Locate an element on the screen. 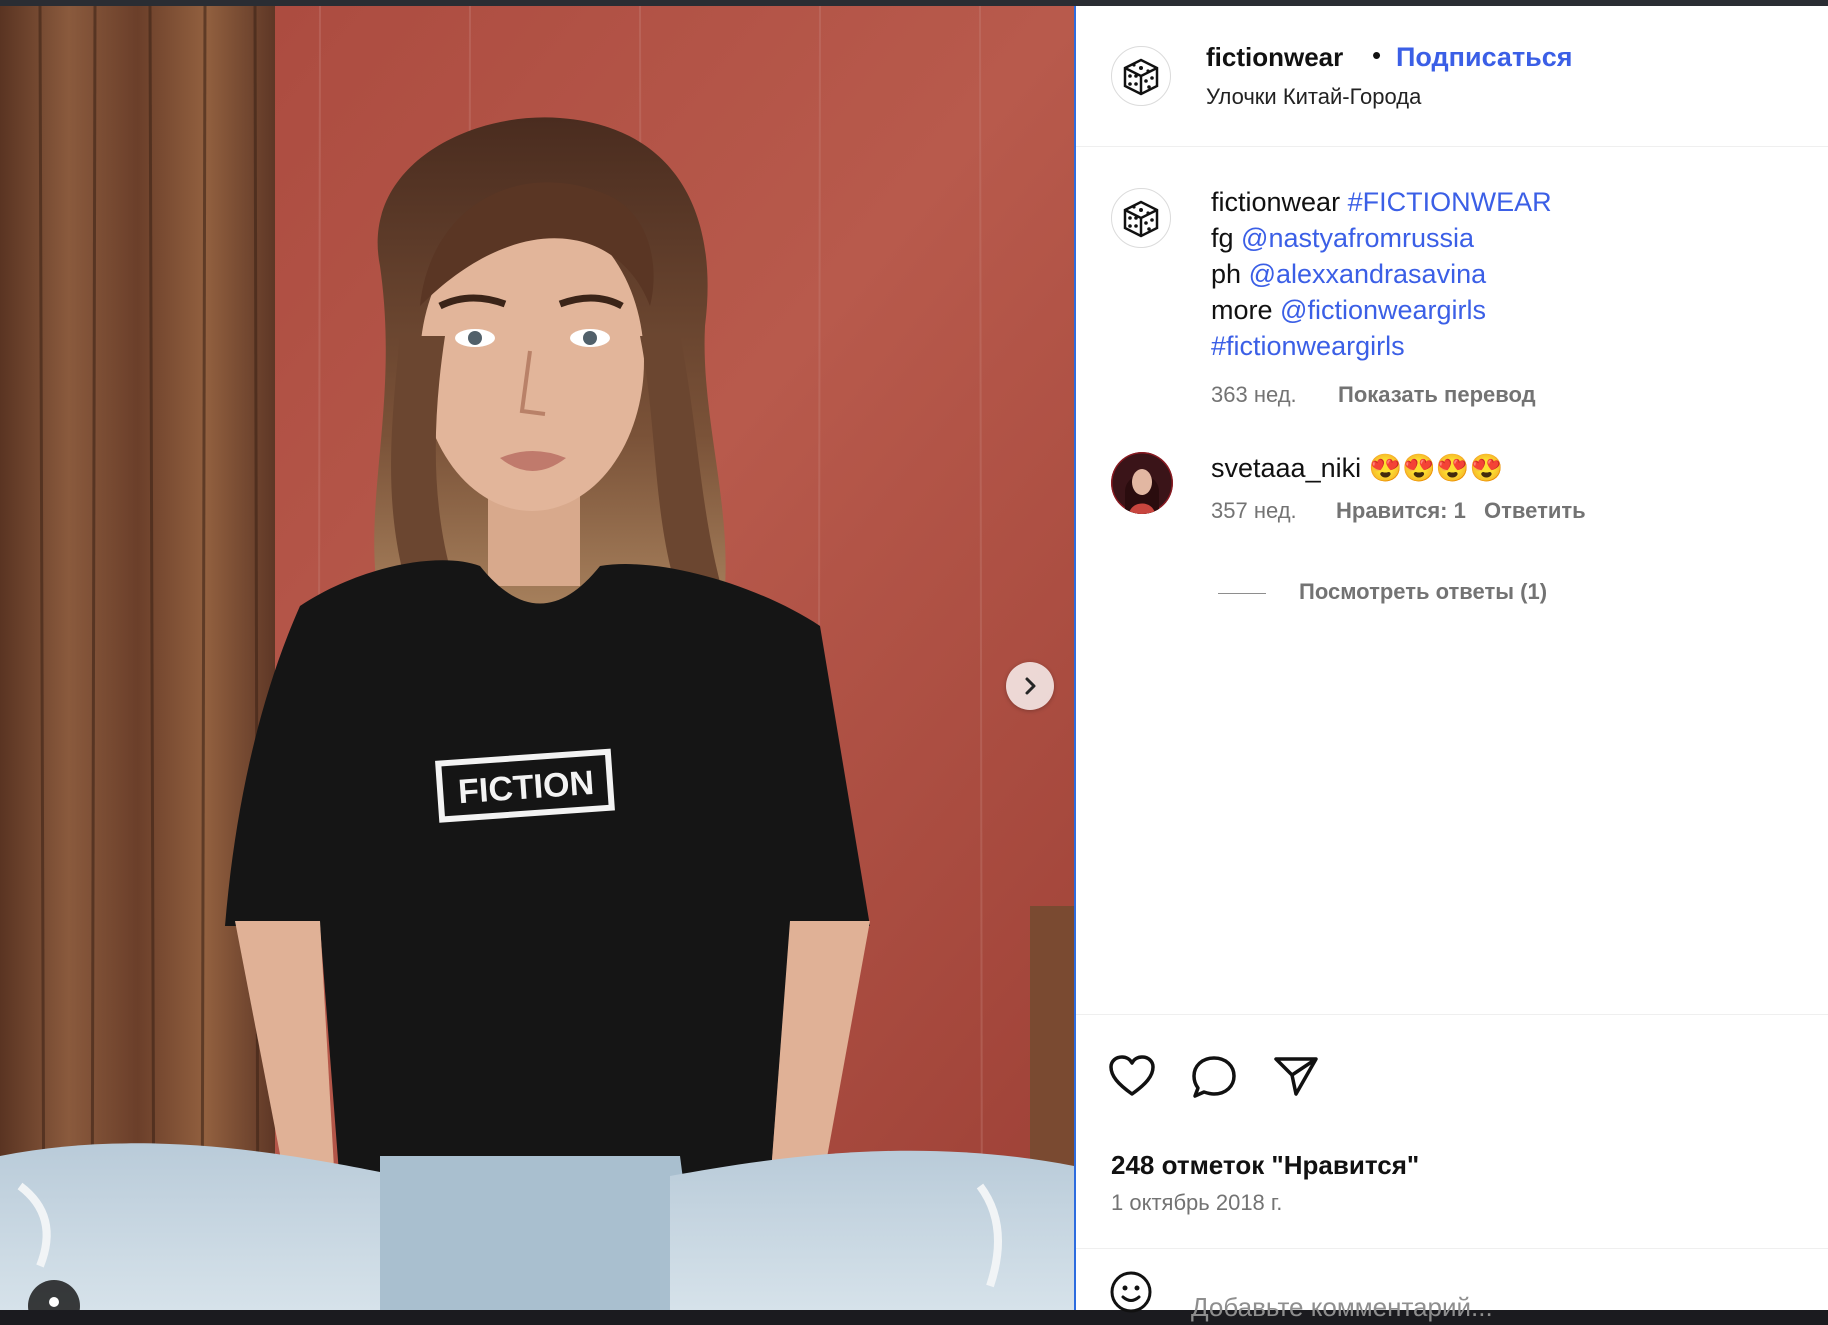 The image size is (1828, 1325). chevron-right-icon is located at coordinates (1030, 686).